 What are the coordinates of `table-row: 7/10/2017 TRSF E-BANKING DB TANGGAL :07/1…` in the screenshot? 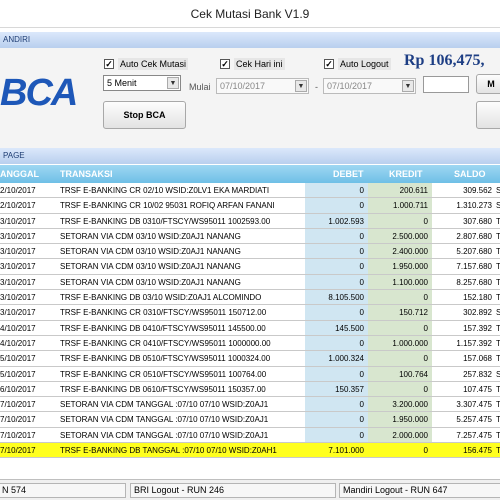 It's located at (250, 451).